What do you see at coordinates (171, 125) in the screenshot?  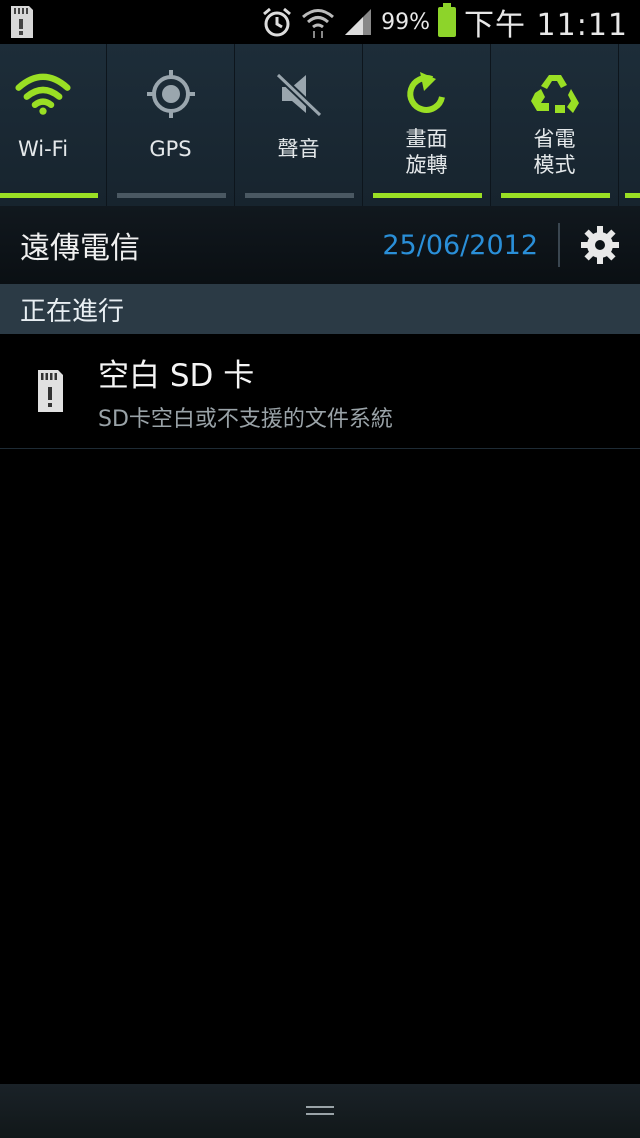 I see `qs-gps: GPS` at bounding box center [171, 125].